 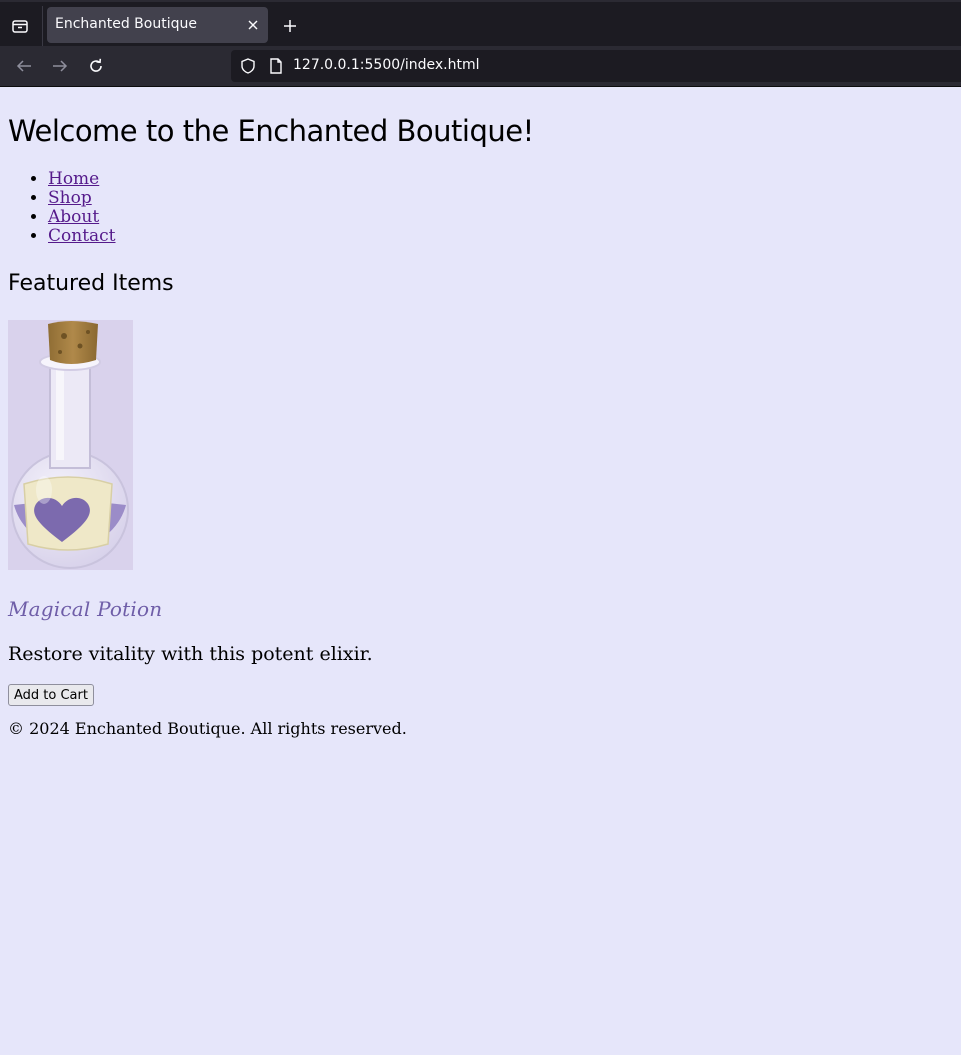 I want to click on tab-separator, so click(x=42, y=26).